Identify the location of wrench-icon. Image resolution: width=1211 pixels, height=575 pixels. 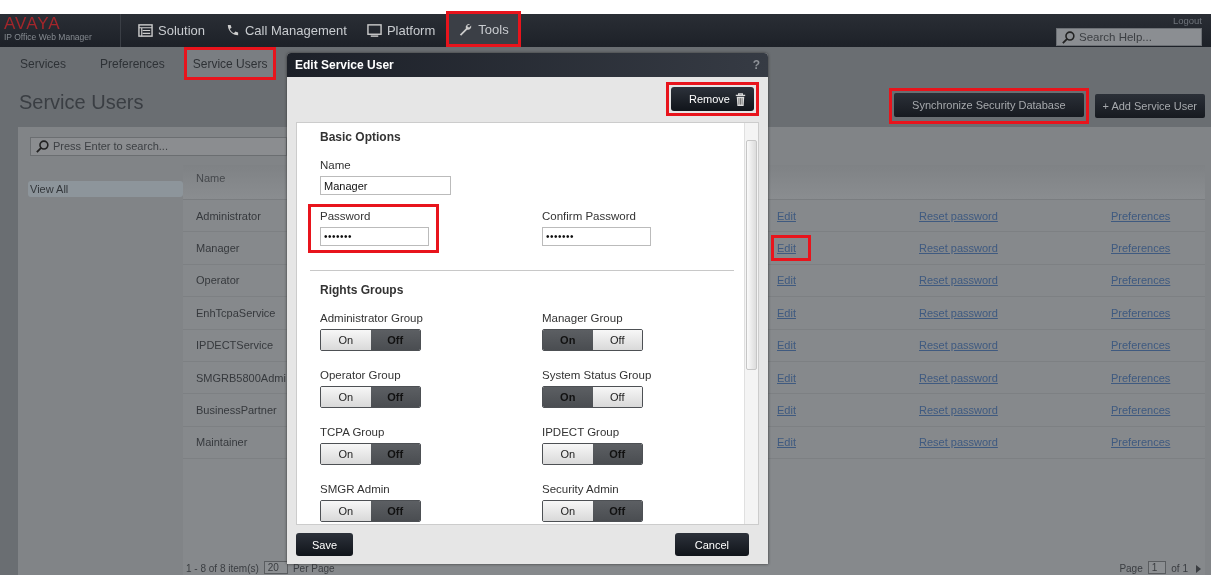
(466, 29).